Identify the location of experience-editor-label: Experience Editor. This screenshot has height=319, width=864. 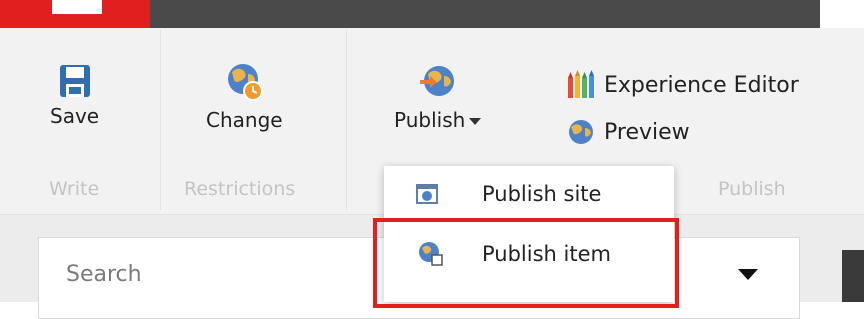
(701, 85).